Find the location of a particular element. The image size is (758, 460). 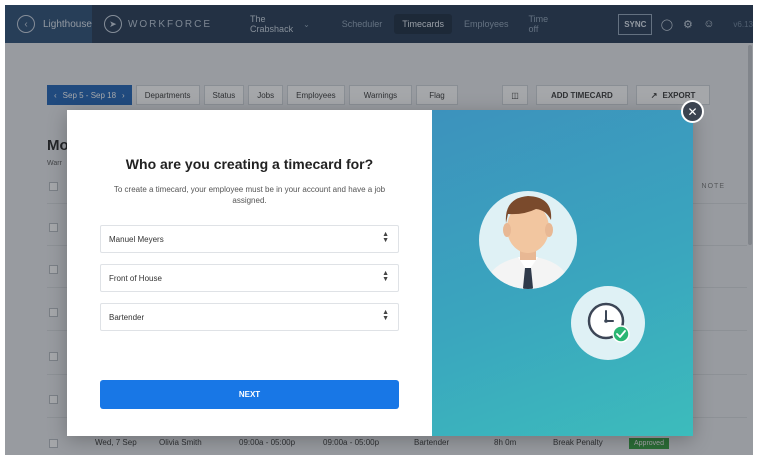

employee-select: Manuel Meyers ▲ ▼ is located at coordinates (249, 239).